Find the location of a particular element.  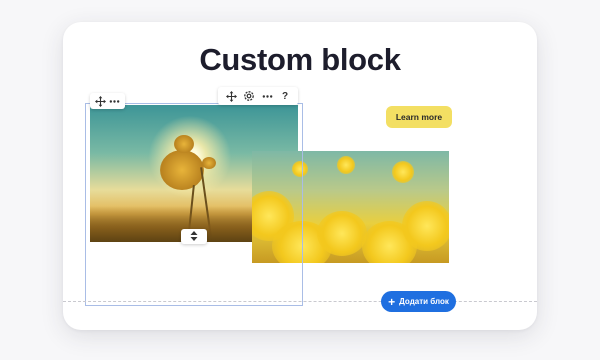

image-toolbar: ? is located at coordinates (258, 96).